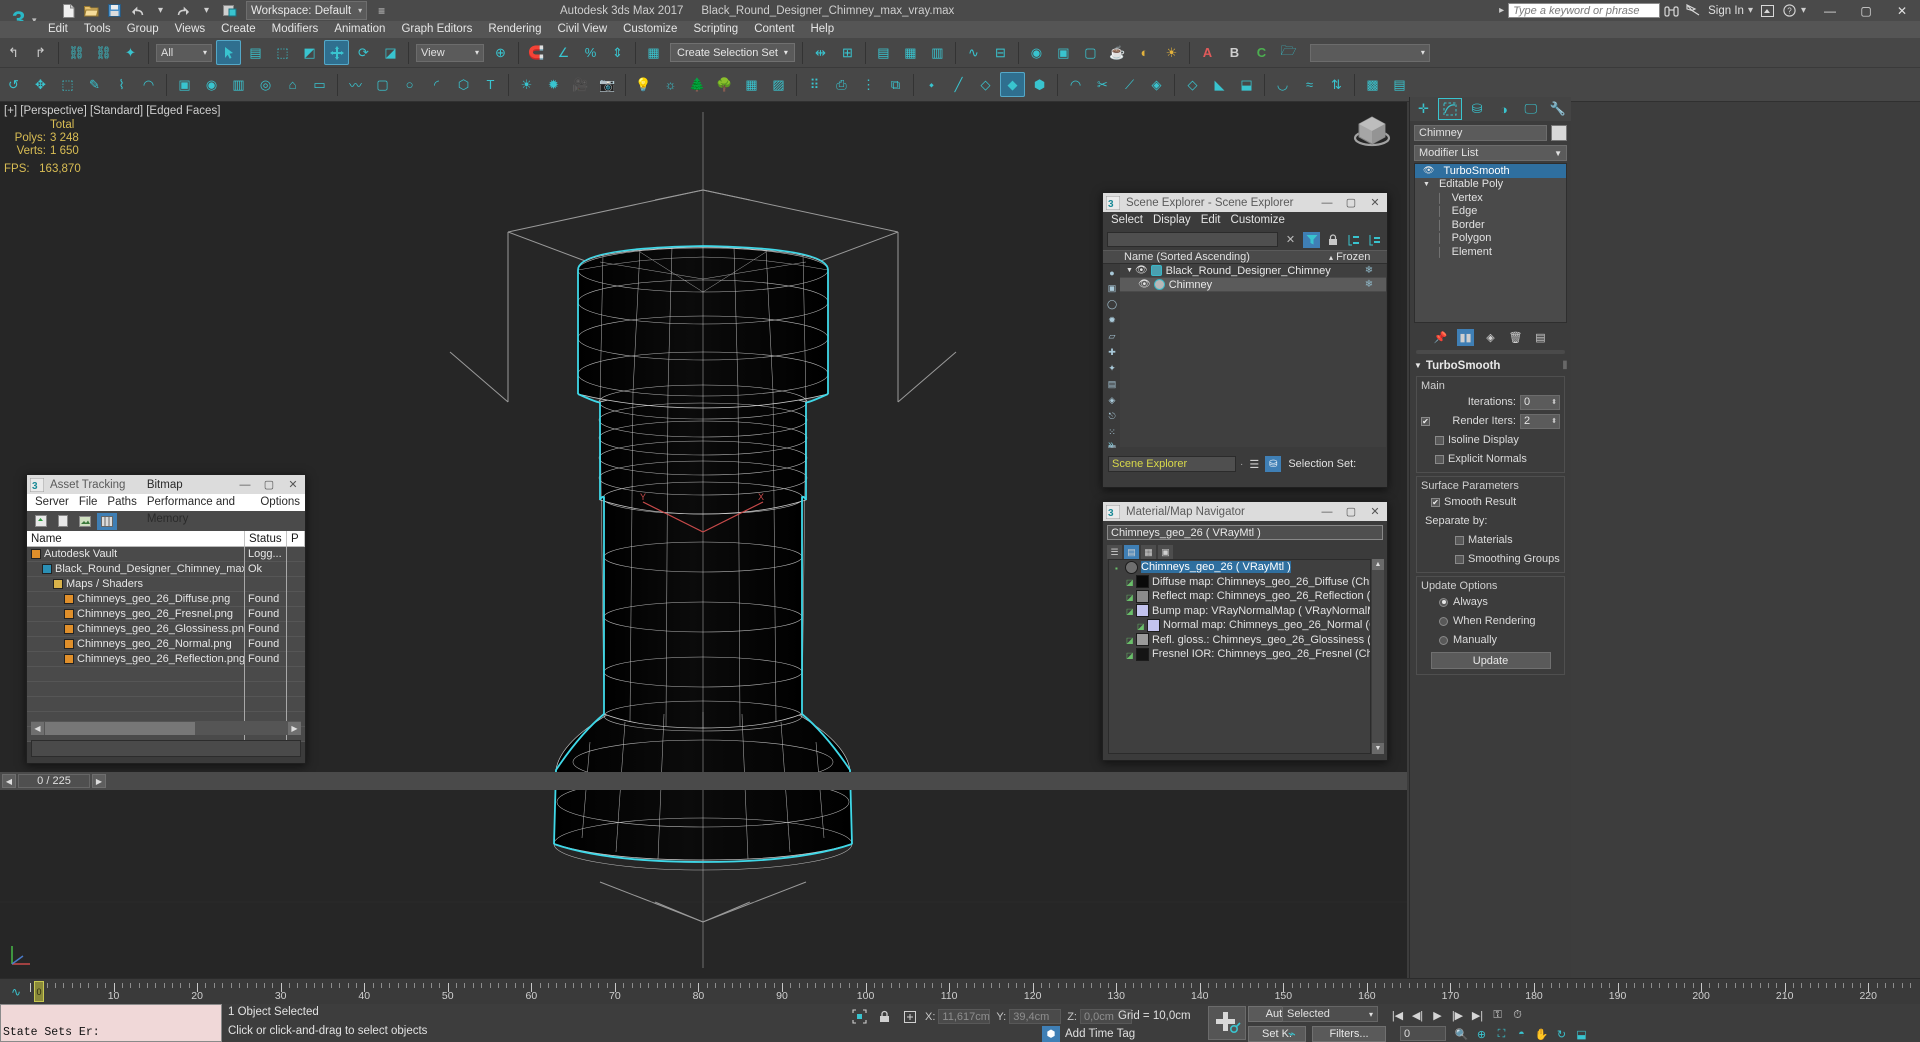 The image size is (1920, 1042). Describe the element at coordinates (1039, 84) in the screenshot. I see `subobject-element-icon: ⬢` at that location.